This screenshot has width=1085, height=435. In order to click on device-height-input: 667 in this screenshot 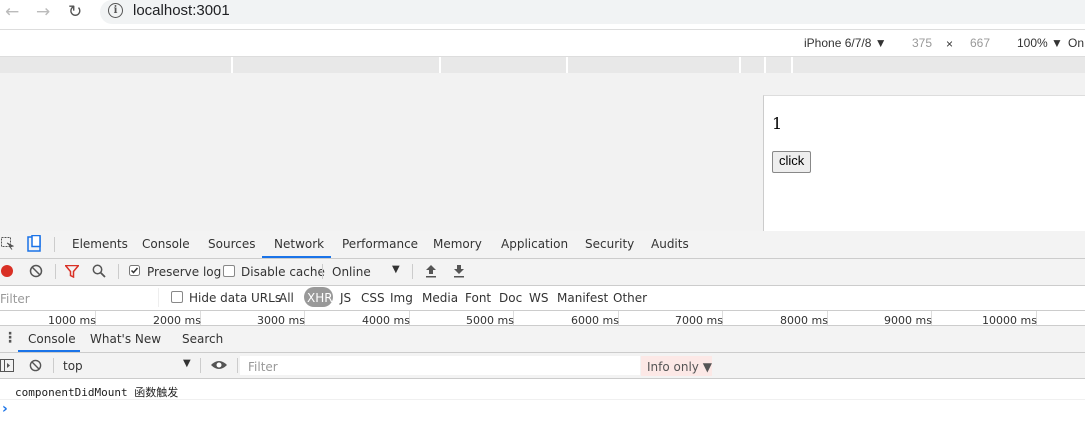, I will do `click(980, 43)`.